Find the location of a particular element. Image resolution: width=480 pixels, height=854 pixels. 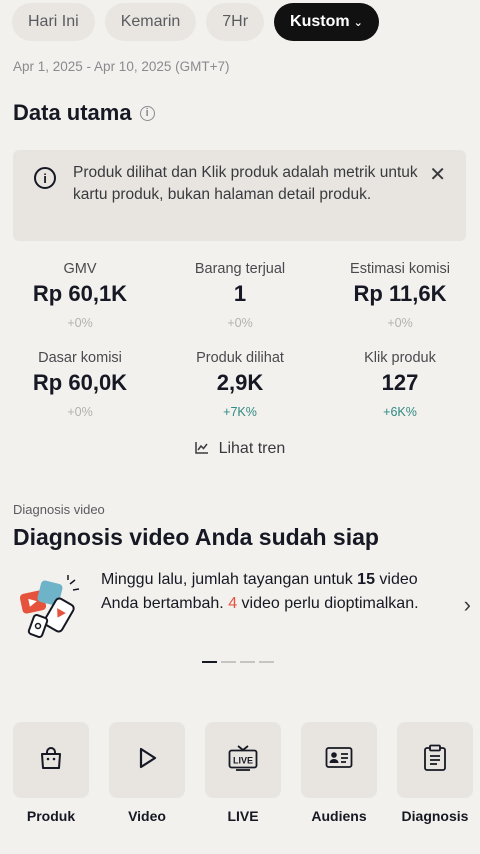

metric-label: Estimasi komisi is located at coordinates (400, 269).